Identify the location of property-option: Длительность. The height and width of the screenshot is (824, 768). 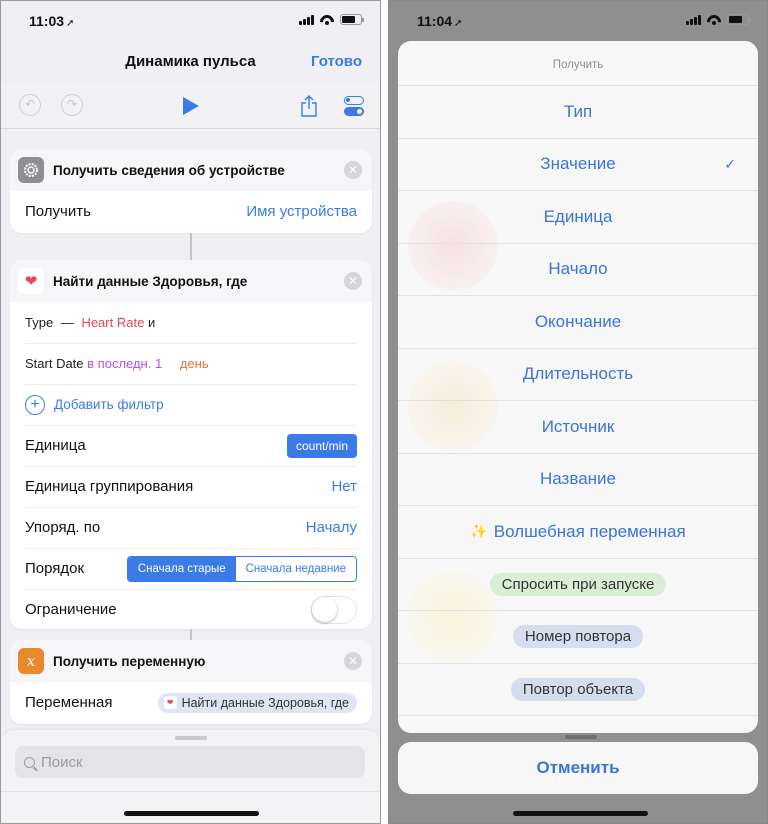
(578, 375).